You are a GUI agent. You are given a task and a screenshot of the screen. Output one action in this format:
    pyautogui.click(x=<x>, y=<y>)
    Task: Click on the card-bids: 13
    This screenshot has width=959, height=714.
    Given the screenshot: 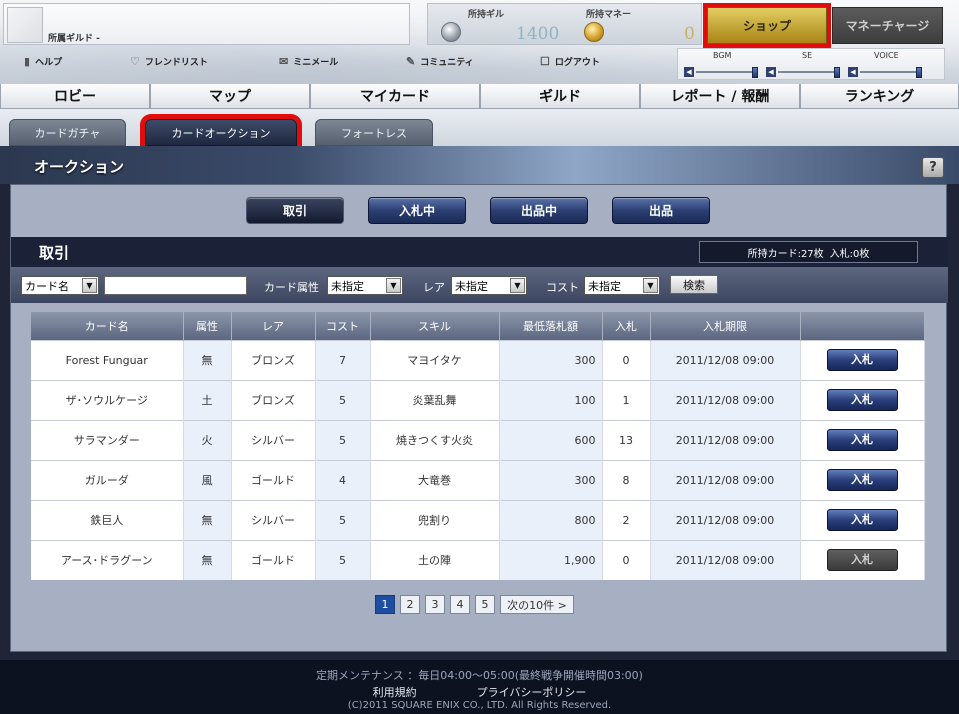 What is the action you would take?
    pyautogui.click(x=626, y=439)
    